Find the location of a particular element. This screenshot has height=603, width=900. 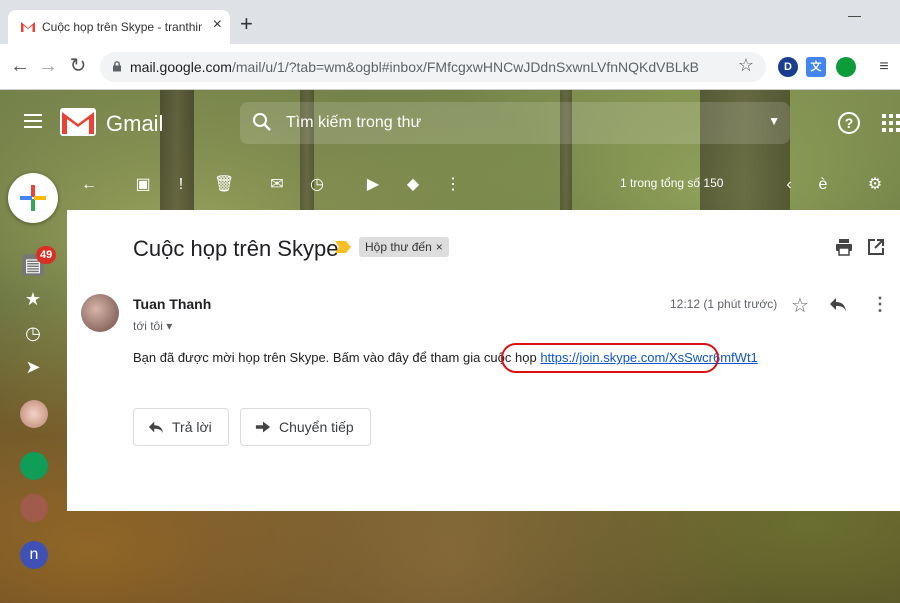

starred-icon: ★ is located at coordinates (33, 299).